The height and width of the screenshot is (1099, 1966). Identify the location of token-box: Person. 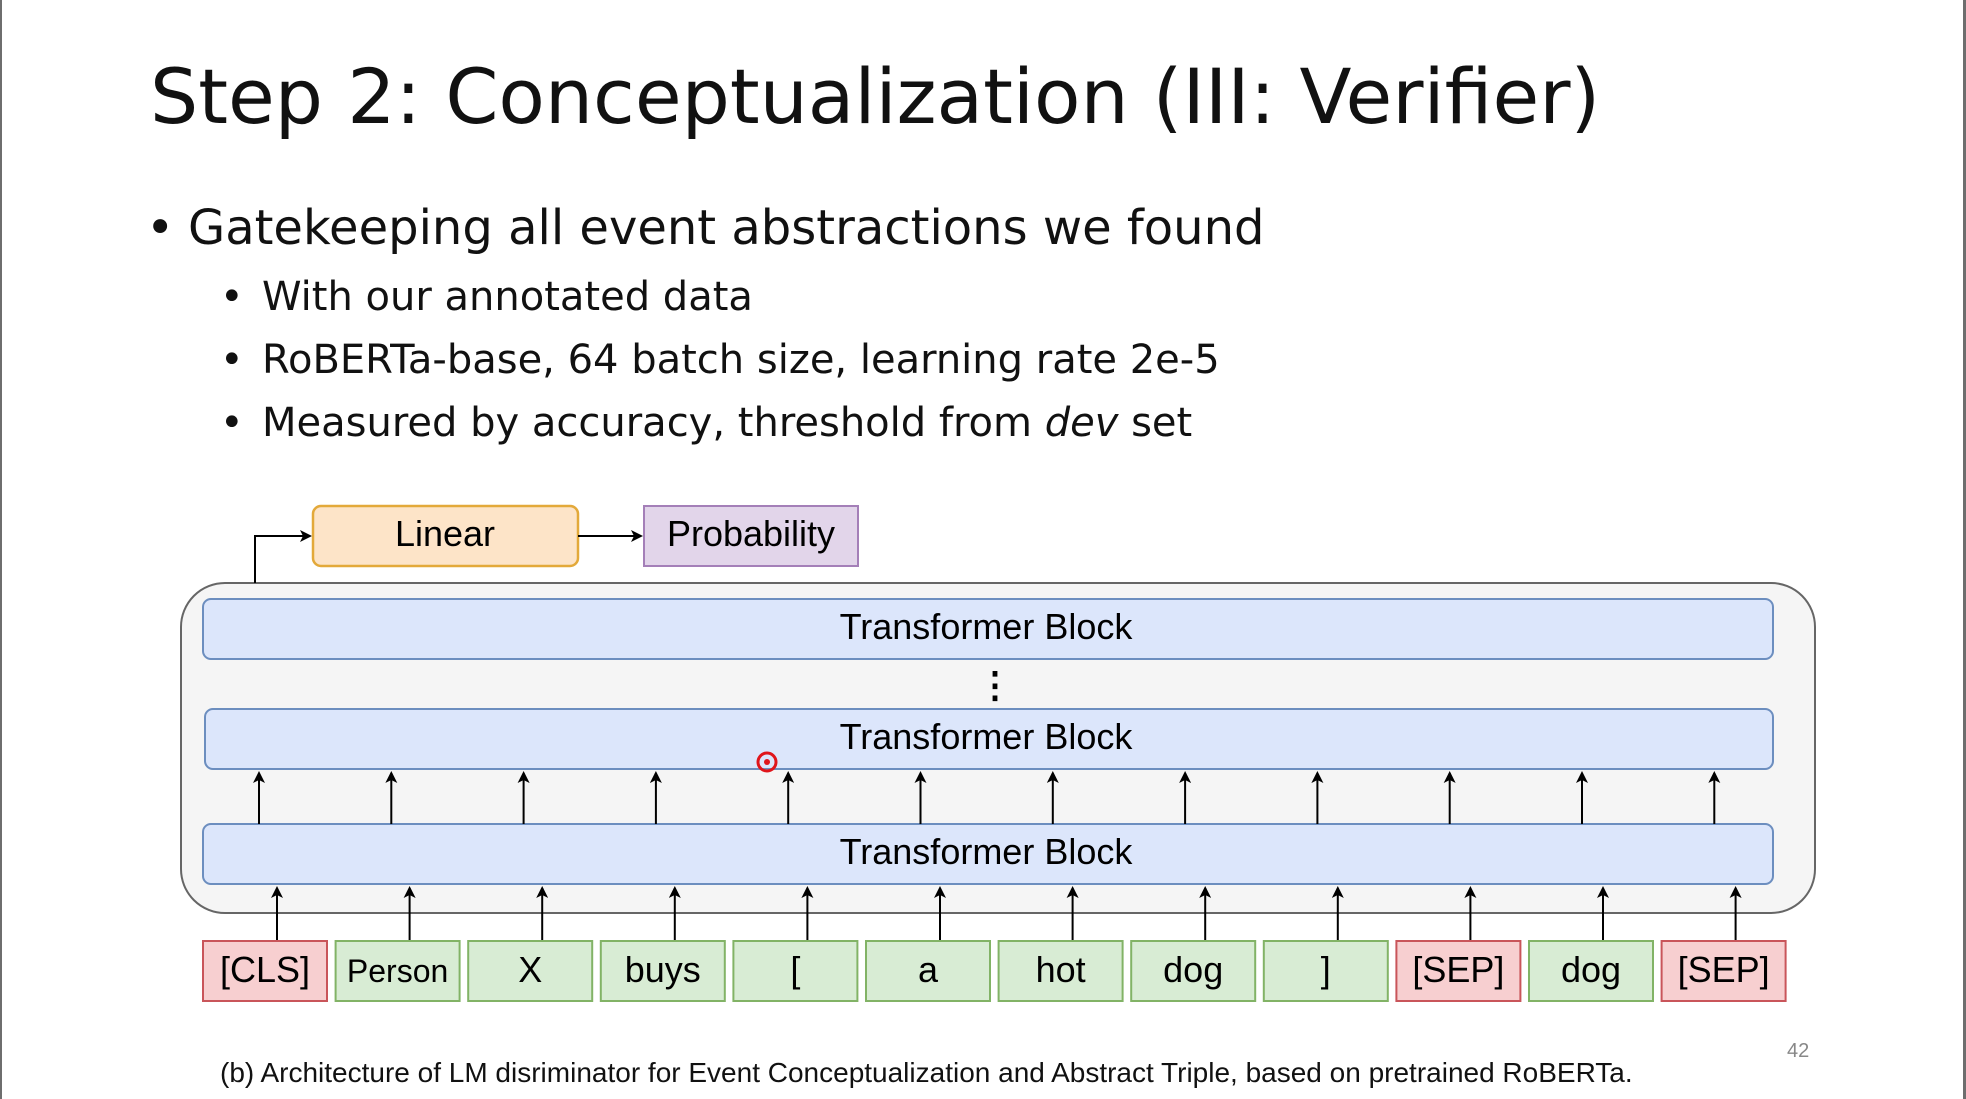
(397, 971).